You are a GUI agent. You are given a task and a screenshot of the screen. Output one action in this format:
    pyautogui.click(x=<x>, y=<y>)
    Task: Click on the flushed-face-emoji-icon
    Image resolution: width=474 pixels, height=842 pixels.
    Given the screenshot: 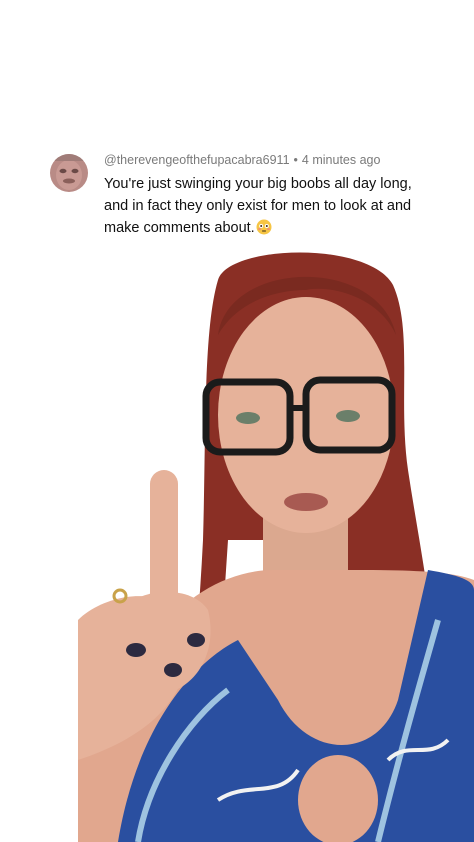 What is the action you would take?
    pyautogui.click(x=264, y=227)
    